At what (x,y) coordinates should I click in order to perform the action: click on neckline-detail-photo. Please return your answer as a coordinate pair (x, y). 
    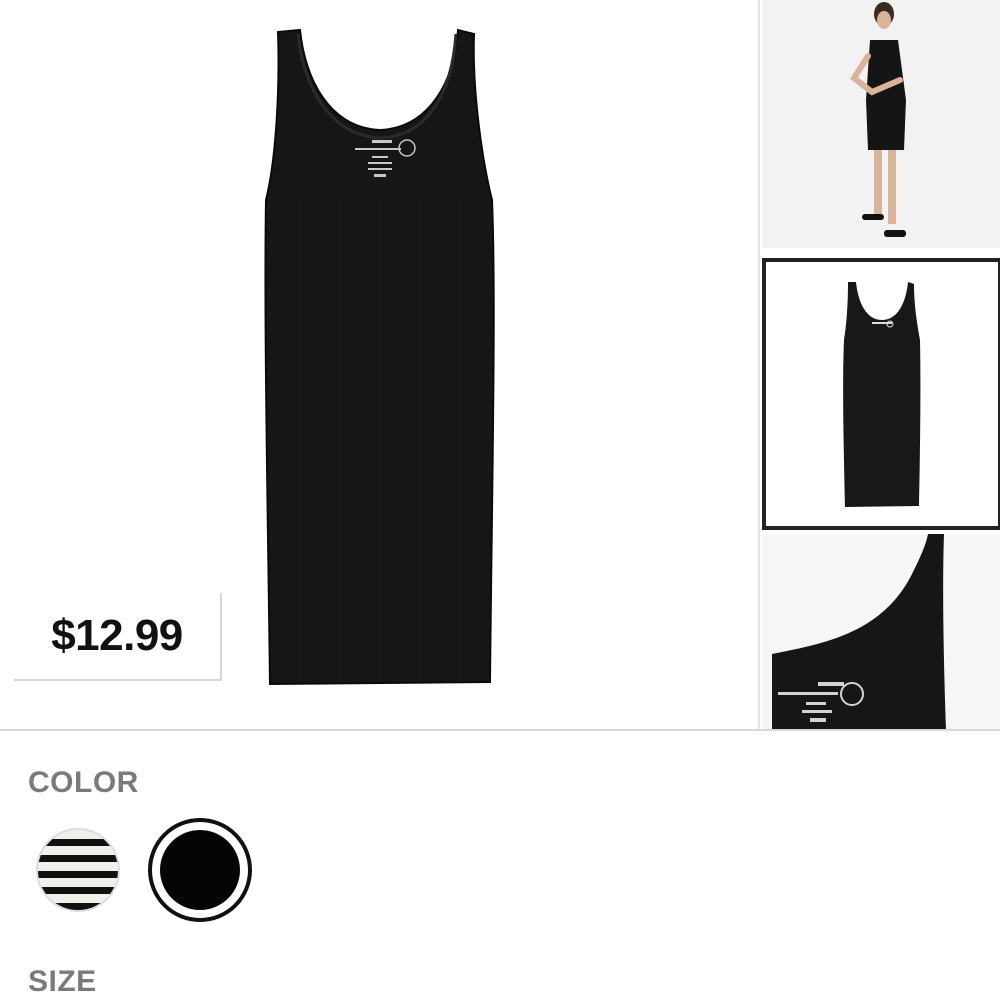
    Looking at the image, I should click on (881, 632).